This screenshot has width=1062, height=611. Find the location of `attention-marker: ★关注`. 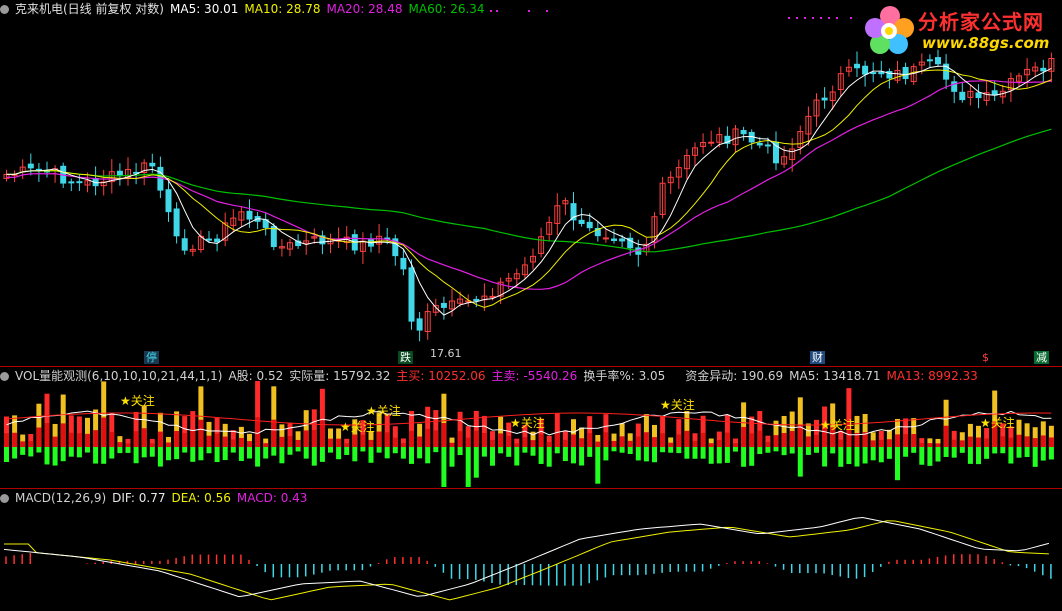

attention-marker: ★关注 is located at coordinates (997, 422).